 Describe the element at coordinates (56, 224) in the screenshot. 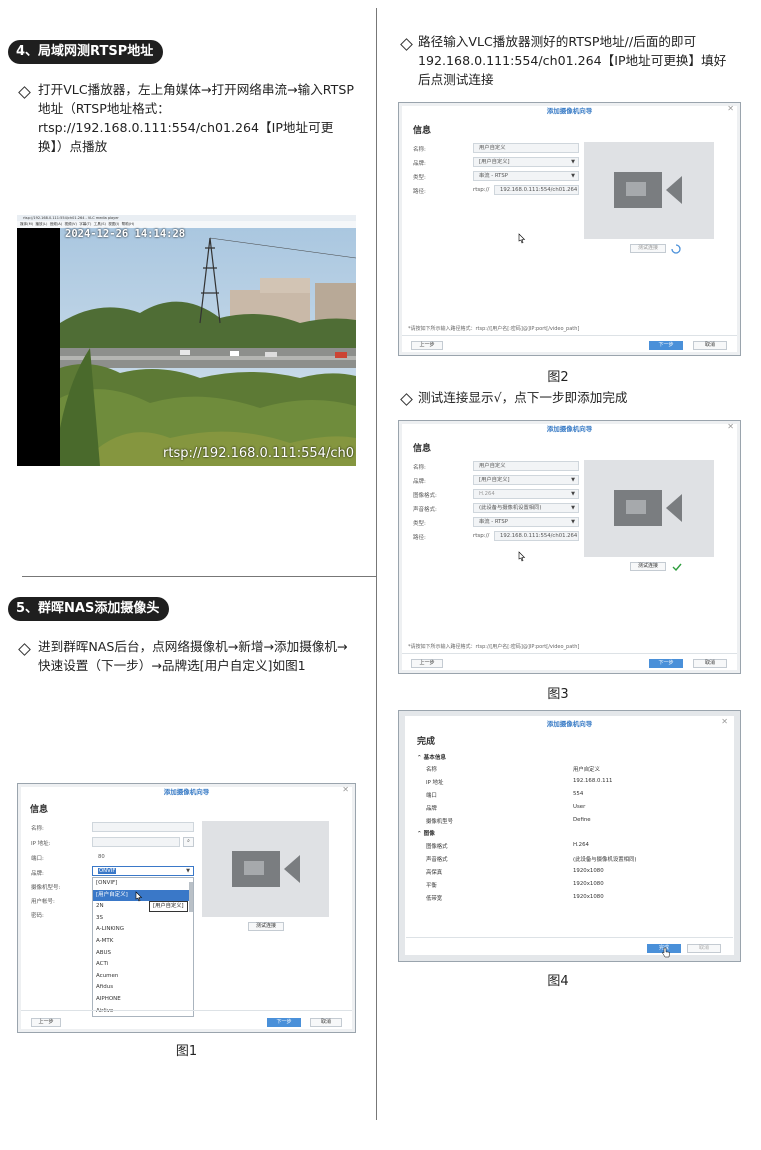

I see `vlc-menu-audio: 音频(A)` at that location.